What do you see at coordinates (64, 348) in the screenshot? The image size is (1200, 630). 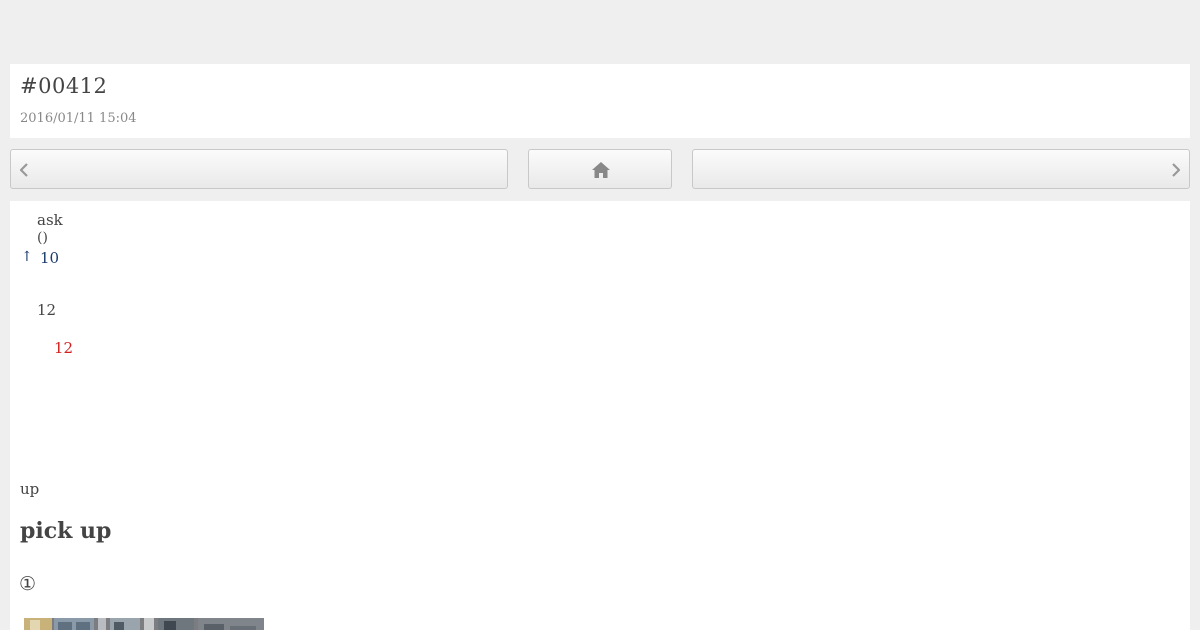 I see `number-highlight: 12` at bounding box center [64, 348].